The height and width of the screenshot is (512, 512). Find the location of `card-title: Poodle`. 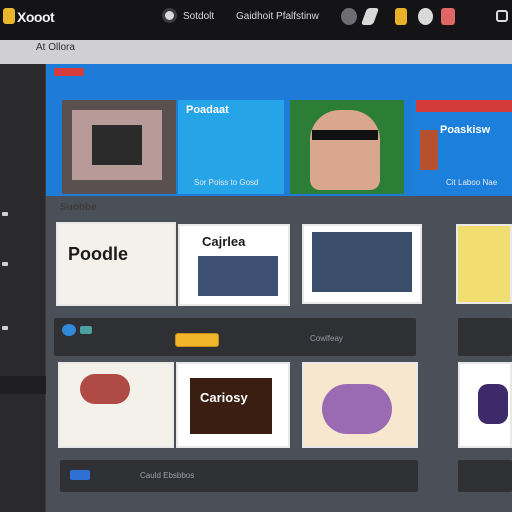

card-title: Poodle is located at coordinates (98, 254).